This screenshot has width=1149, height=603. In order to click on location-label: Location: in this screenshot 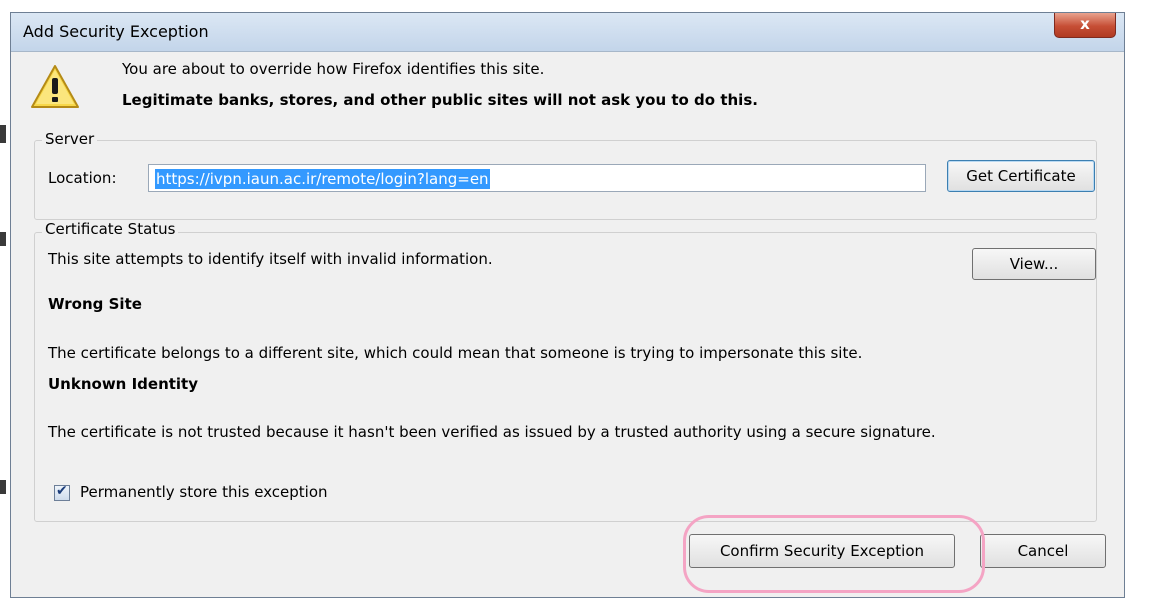, I will do `click(82, 178)`.